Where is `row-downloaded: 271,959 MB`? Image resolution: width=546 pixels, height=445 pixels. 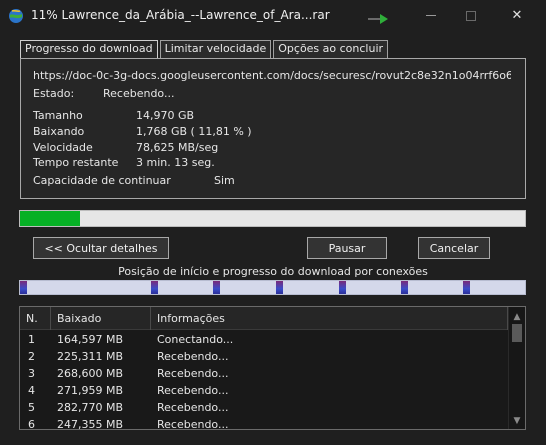 row-downloaded: 271,959 MB is located at coordinates (90, 390).